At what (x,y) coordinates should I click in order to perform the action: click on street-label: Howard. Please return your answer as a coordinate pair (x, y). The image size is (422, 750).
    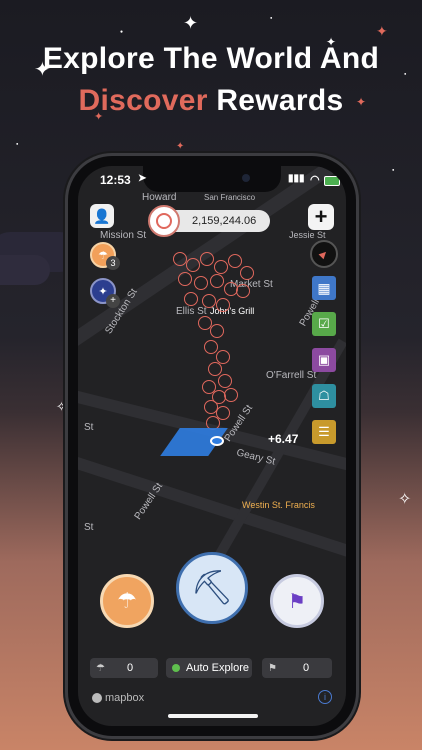
    Looking at the image, I should click on (159, 197).